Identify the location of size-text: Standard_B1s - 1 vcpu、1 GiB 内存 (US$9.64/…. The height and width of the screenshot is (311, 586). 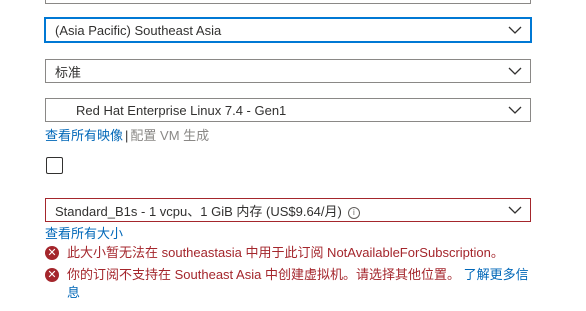
(198, 211).